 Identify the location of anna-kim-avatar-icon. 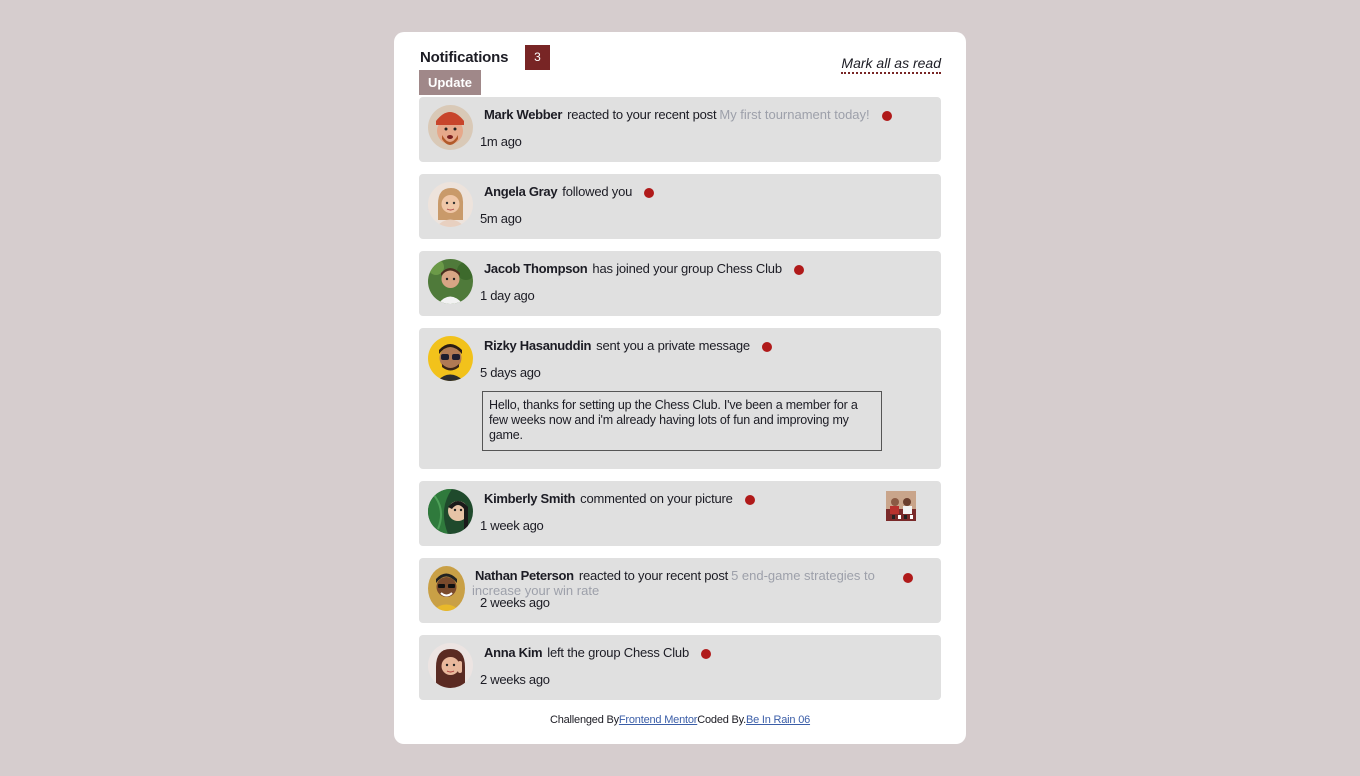
(450, 665).